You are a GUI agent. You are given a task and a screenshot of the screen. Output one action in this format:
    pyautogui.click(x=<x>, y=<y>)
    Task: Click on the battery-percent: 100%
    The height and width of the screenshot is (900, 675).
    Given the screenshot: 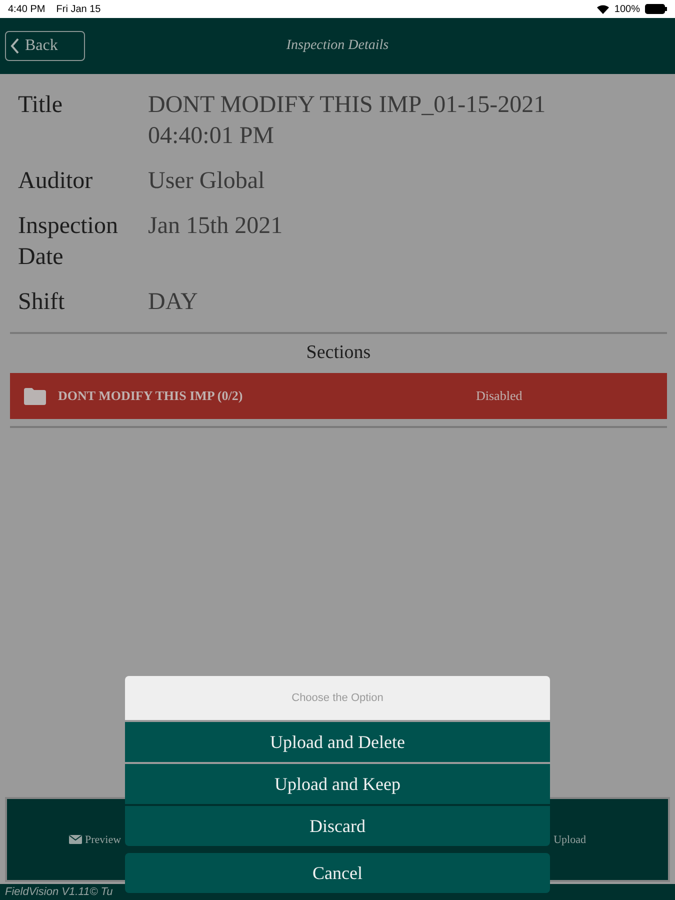 What is the action you would take?
    pyautogui.click(x=627, y=9)
    